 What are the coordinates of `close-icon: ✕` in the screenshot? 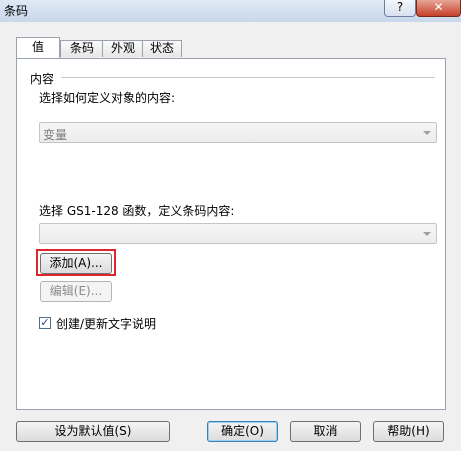 It's located at (438, 7).